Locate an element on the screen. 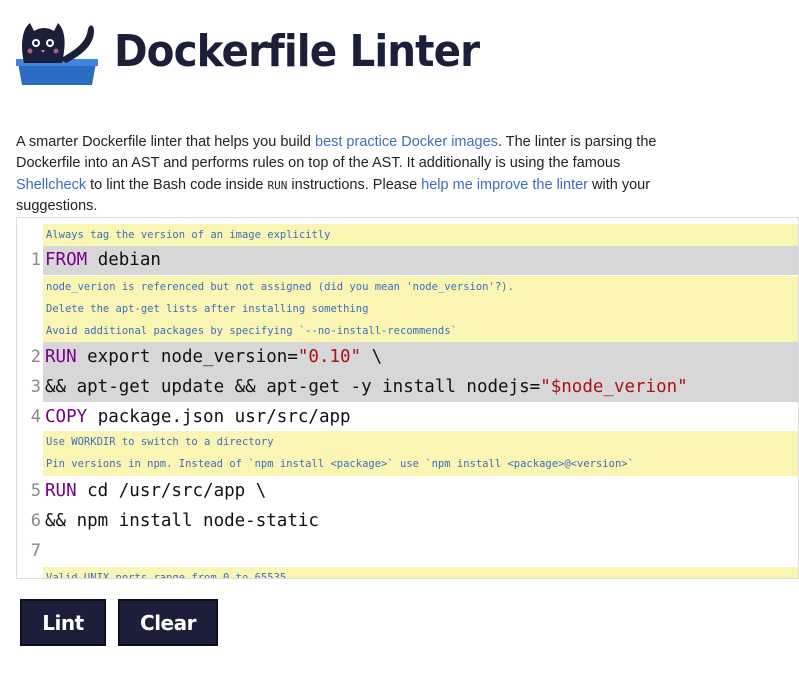 Image resolution: width=799 pixels, height=677 pixels. header: Dockerfile Linter is located at coordinates (263, 51).